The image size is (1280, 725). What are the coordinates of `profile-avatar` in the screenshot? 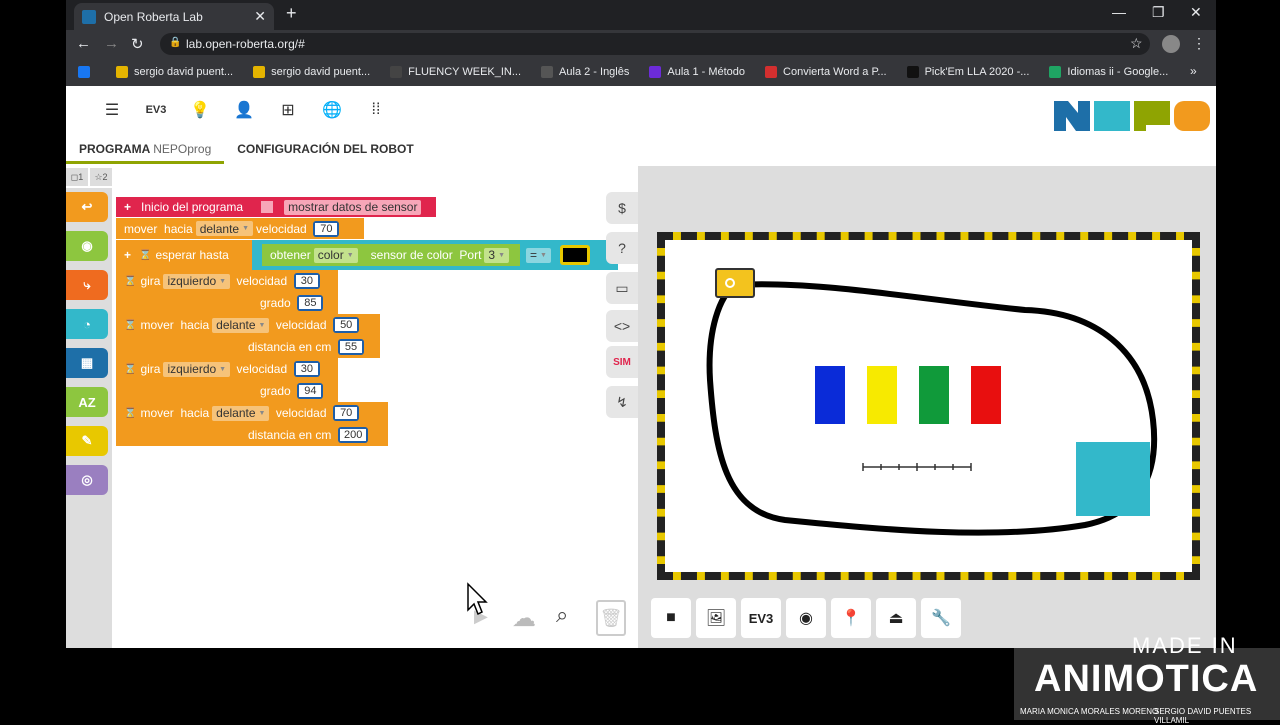 It's located at (1171, 44).